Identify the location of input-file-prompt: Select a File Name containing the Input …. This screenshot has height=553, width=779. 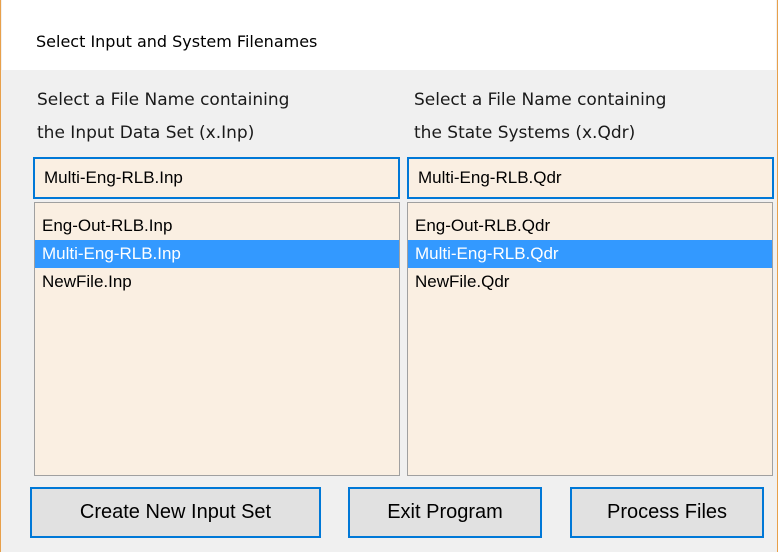
(163, 117).